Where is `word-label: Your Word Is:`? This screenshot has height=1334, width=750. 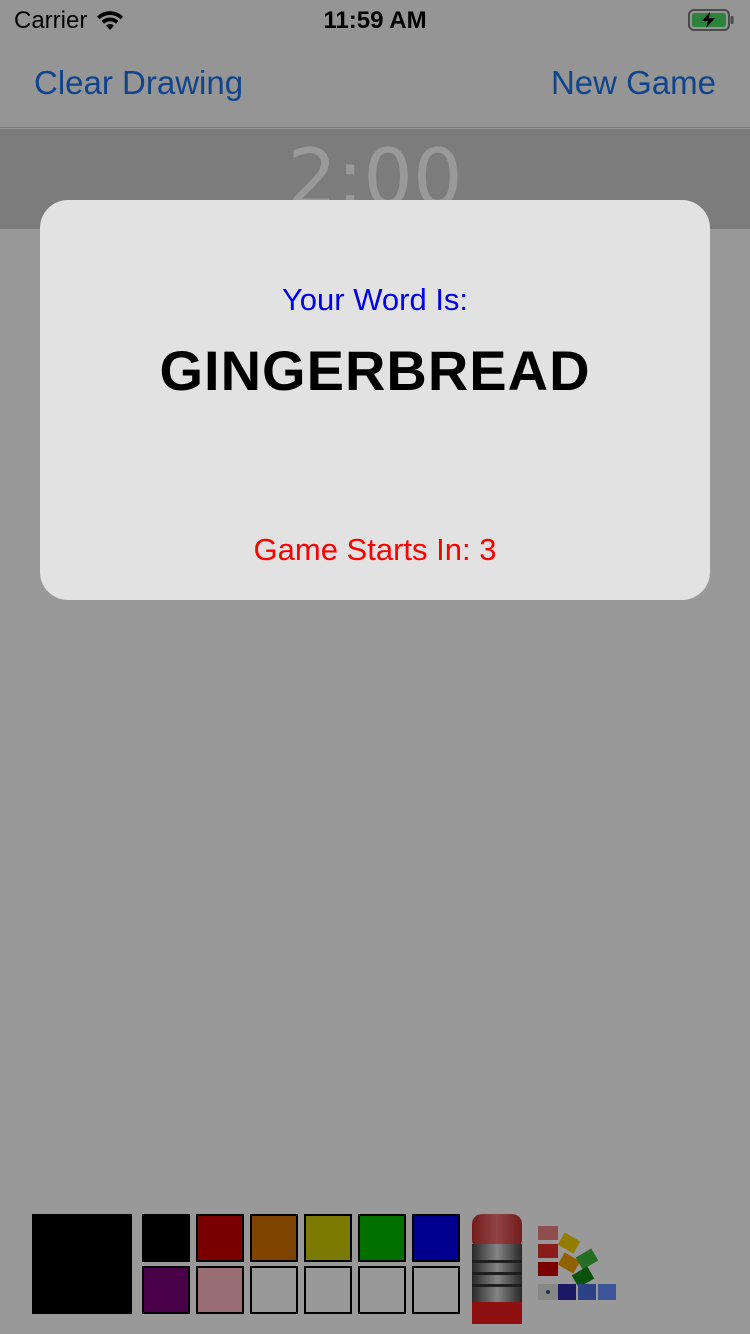 word-label: Your Word Is: is located at coordinates (375, 299).